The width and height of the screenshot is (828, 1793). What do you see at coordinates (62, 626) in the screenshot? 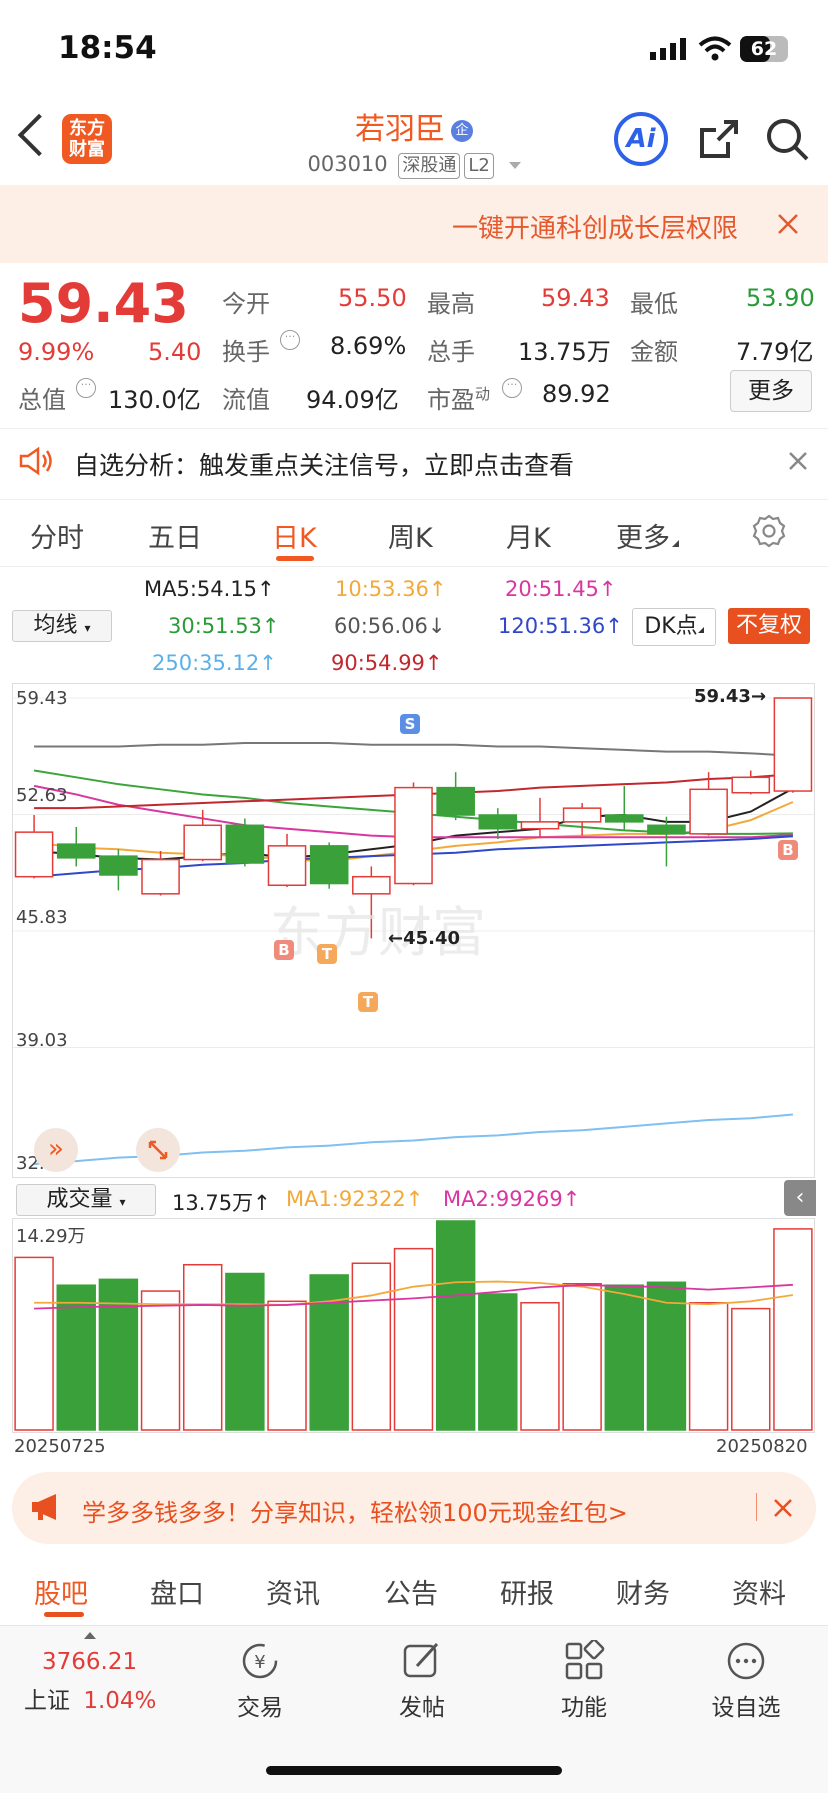
I see `indicator-select: 均线 ▾` at bounding box center [62, 626].